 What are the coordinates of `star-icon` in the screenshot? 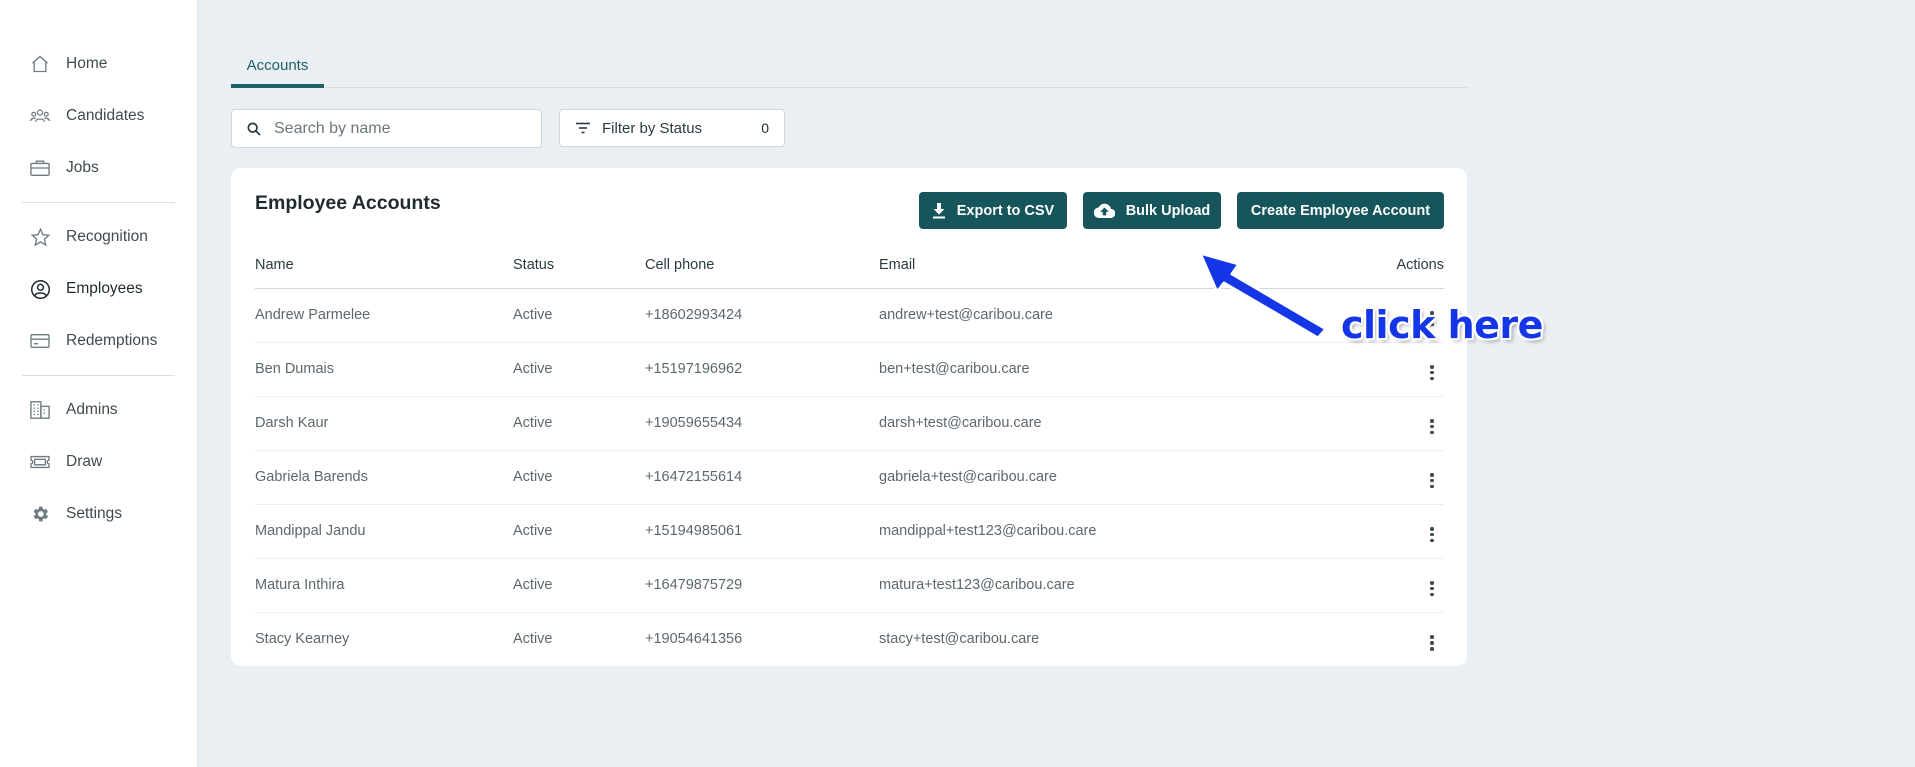 It's located at (40, 237).